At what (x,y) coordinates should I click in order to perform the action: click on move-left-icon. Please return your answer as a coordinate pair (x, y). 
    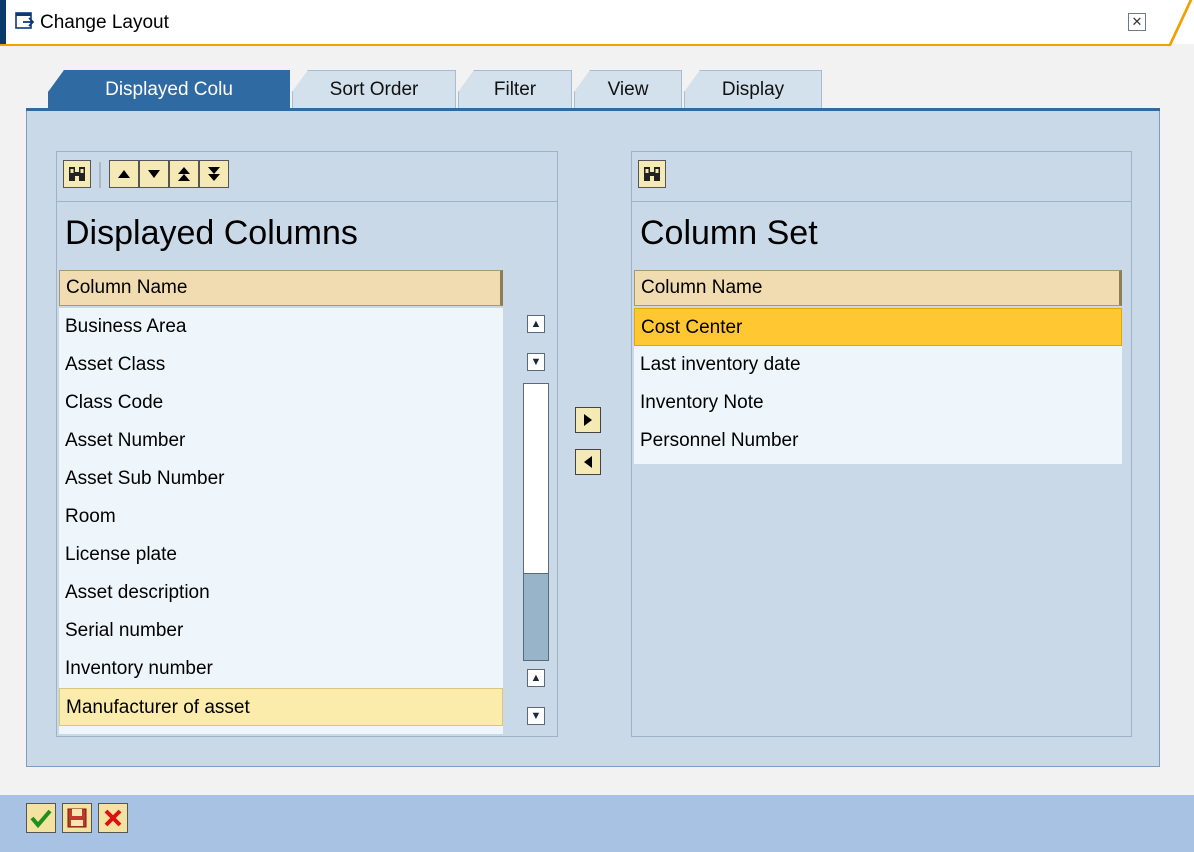
    Looking at the image, I should click on (588, 462).